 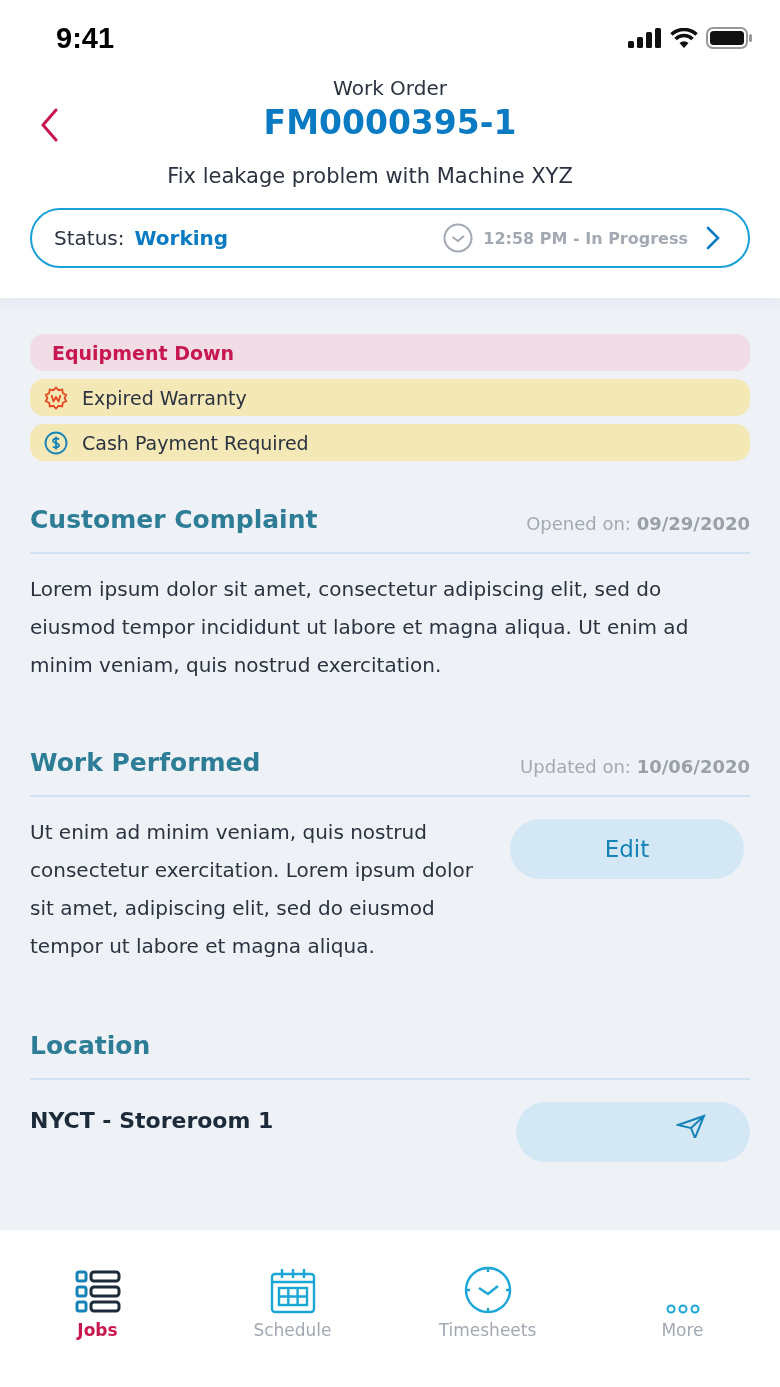 I want to click on tab-item: Timesheets, so click(x=487, y=1295).